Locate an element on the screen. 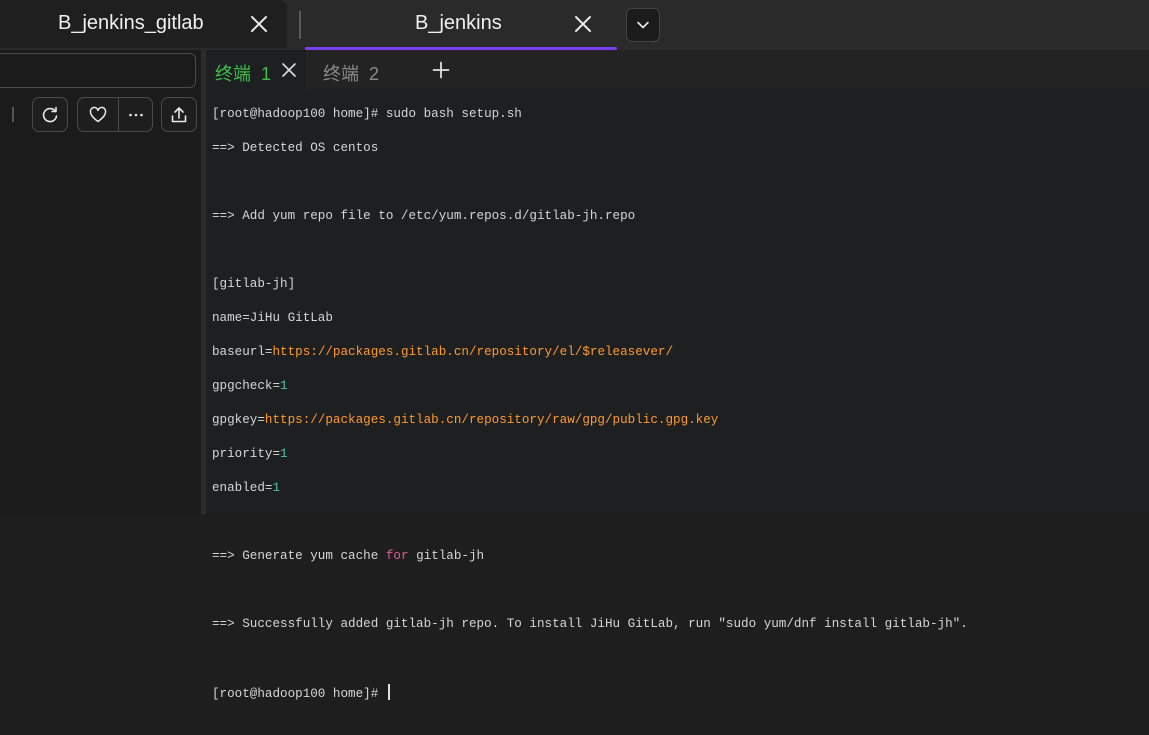 Image resolution: width=1149 pixels, height=735 pixels. terminal-line: [gitlab-jh] is located at coordinates (254, 284).